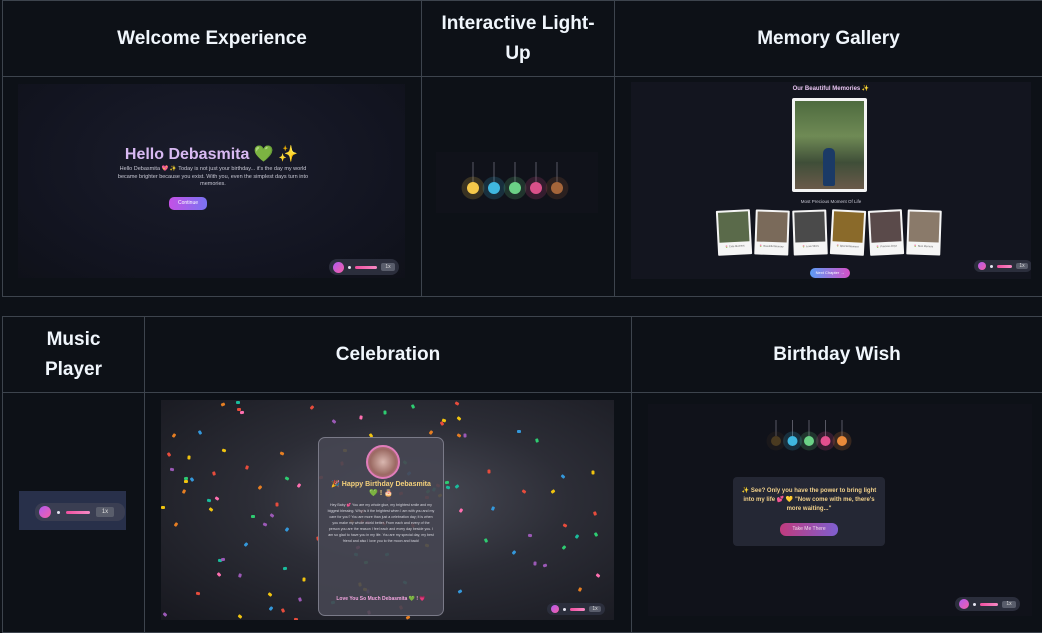  Describe the element at coordinates (840, 434) in the screenshot. I see `wish-bulbs-svg` at that location.